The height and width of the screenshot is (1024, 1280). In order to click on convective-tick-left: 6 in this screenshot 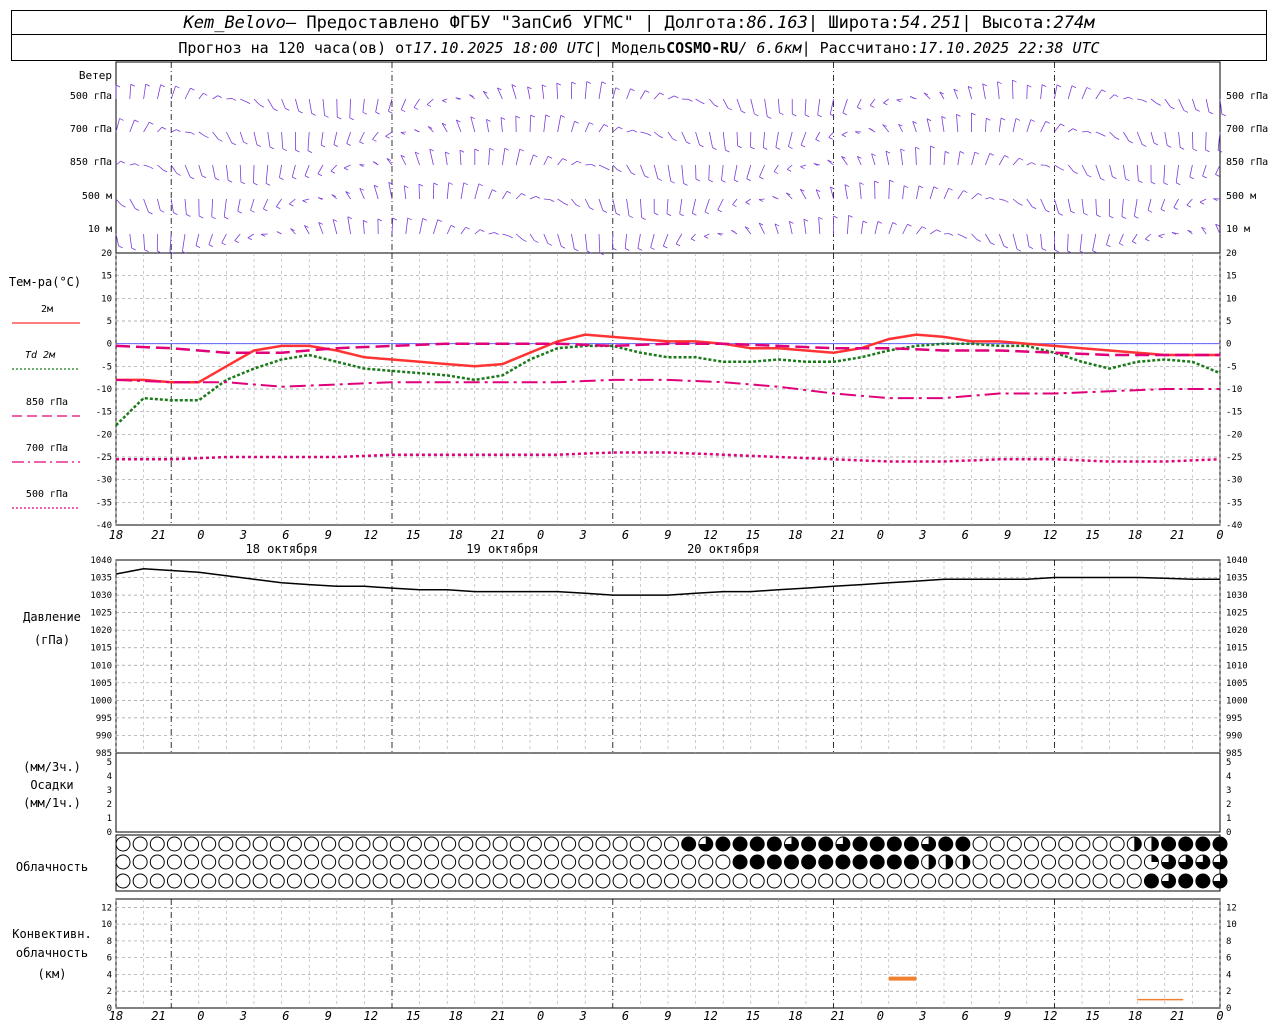, I will do `click(109, 959)`.